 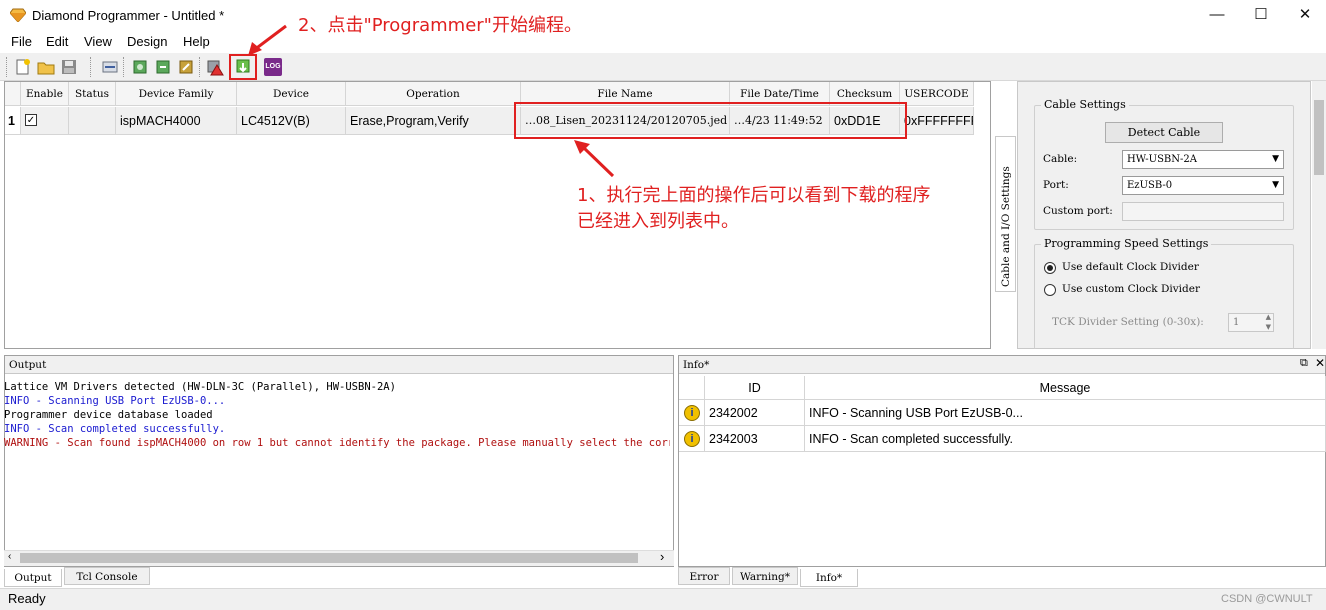 What do you see at coordinates (46, 67) in the screenshot?
I see `open-folder-icon` at bounding box center [46, 67].